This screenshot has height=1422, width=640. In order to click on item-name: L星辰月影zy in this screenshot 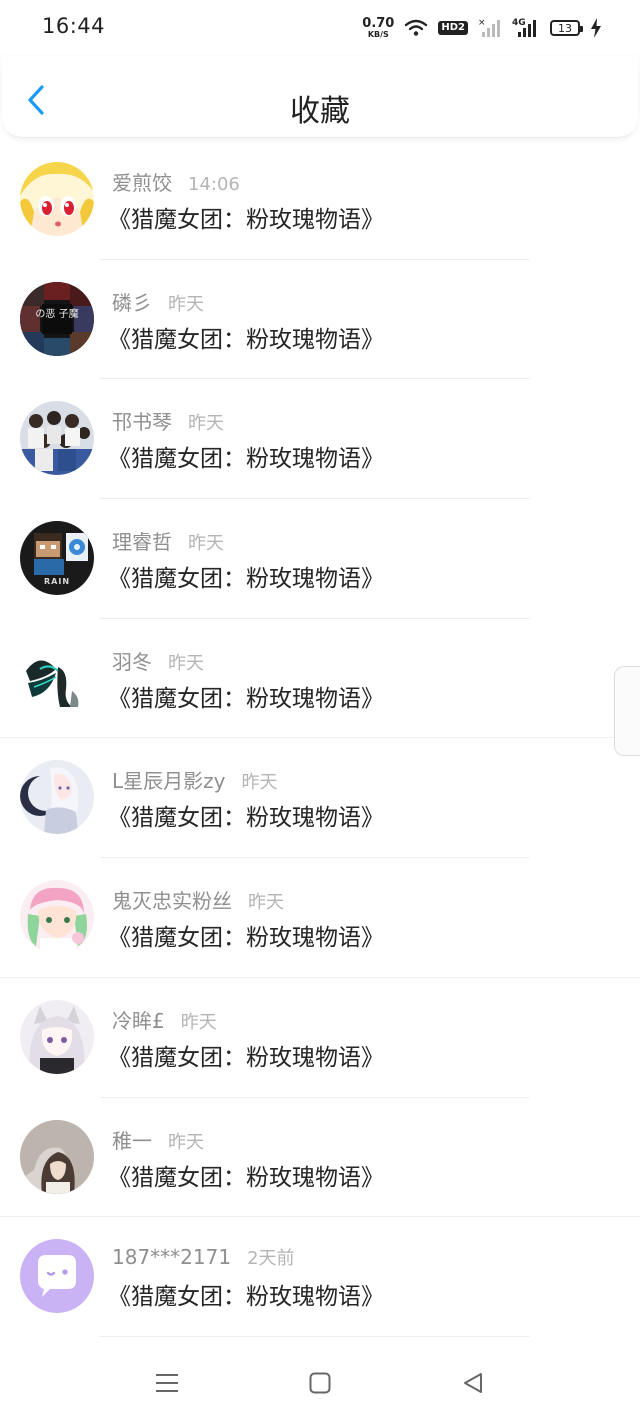, I will do `click(169, 781)`.